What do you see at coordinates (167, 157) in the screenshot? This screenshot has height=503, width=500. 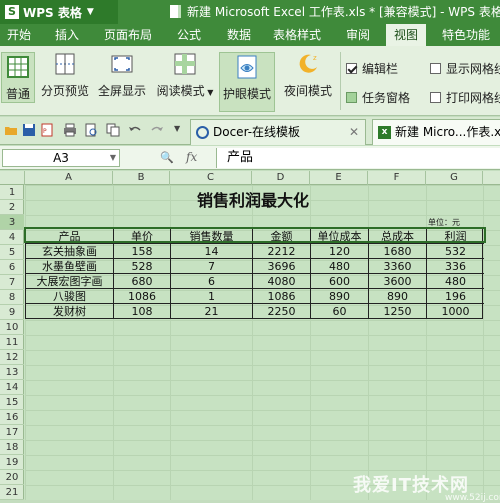 I see `zoom-icon: 🔍` at bounding box center [167, 157].